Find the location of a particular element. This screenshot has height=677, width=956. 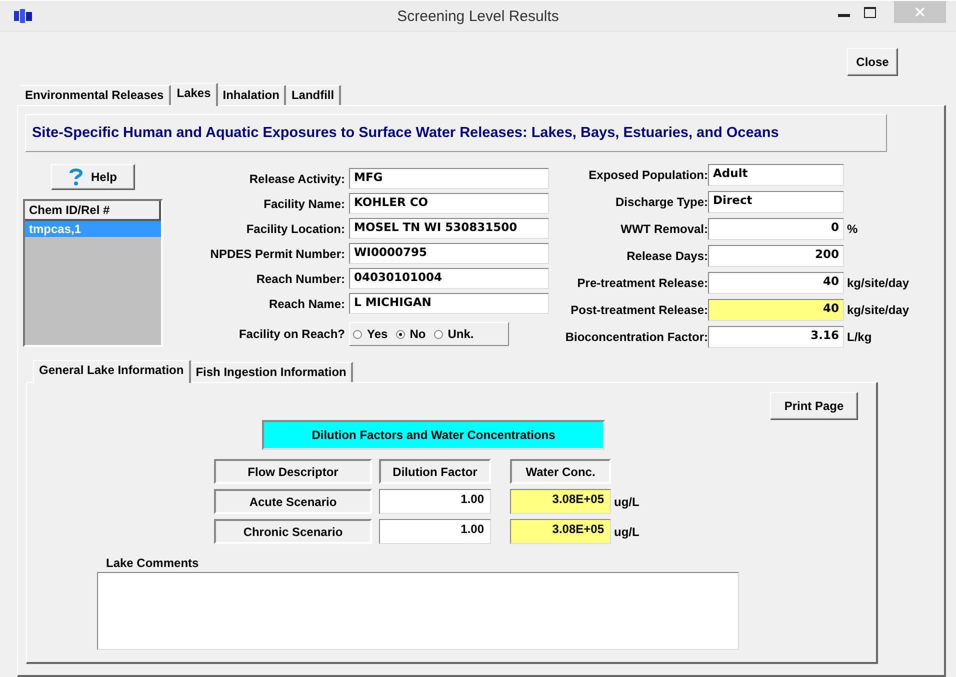

radio-option: Yes is located at coordinates (370, 334).